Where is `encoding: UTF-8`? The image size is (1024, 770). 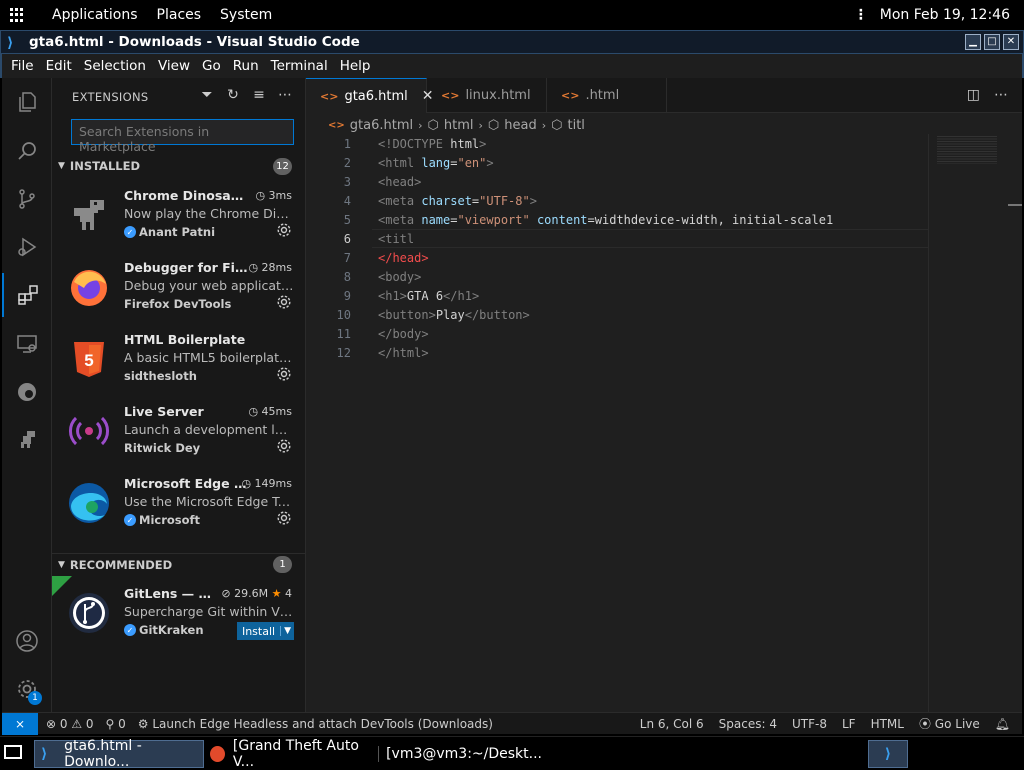 encoding: UTF-8 is located at coordinates (809, 724).